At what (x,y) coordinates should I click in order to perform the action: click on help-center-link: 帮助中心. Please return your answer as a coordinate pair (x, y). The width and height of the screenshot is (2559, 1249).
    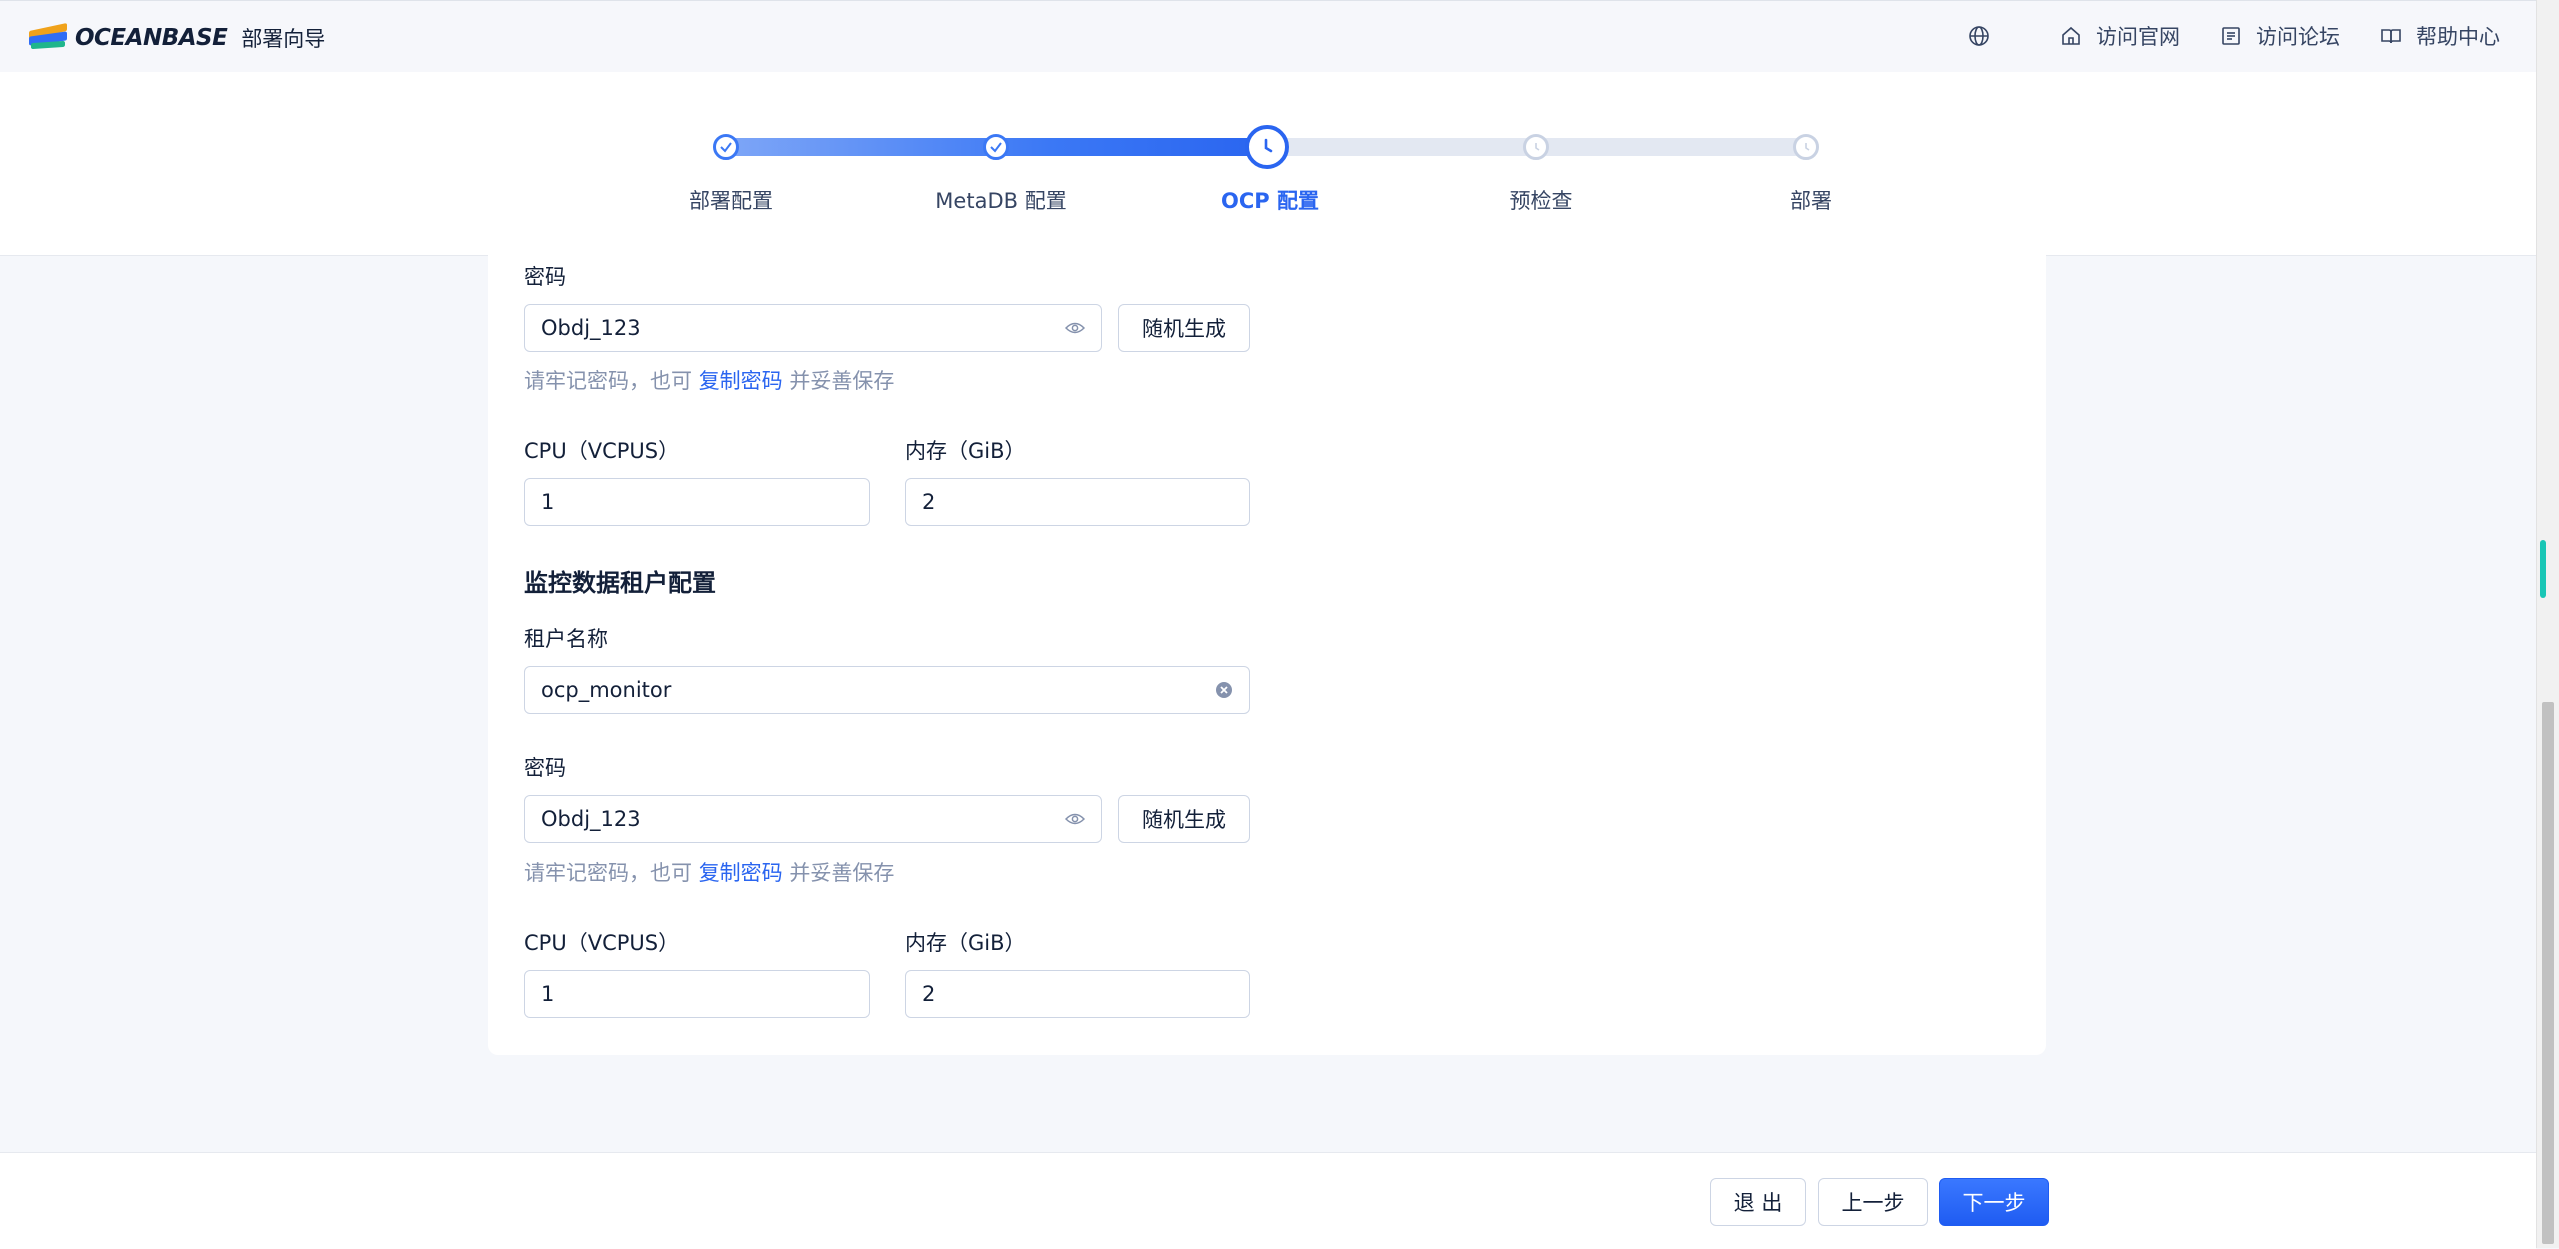
    Looking at the image, I should click on (2440, 36).